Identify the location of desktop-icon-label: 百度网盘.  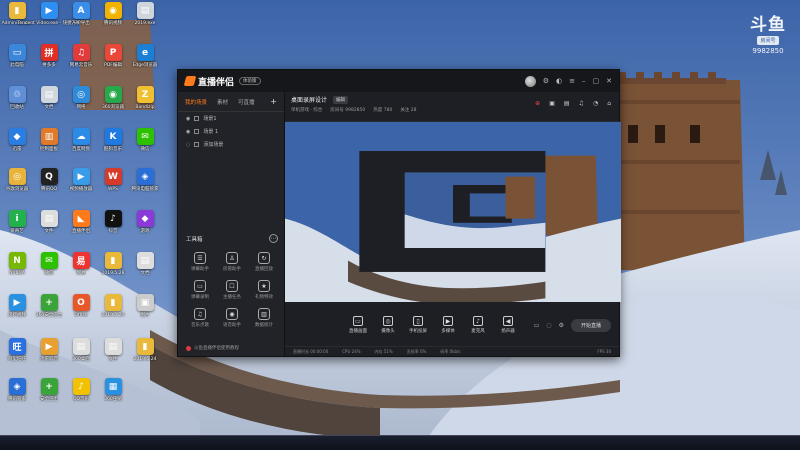
(81, 149).